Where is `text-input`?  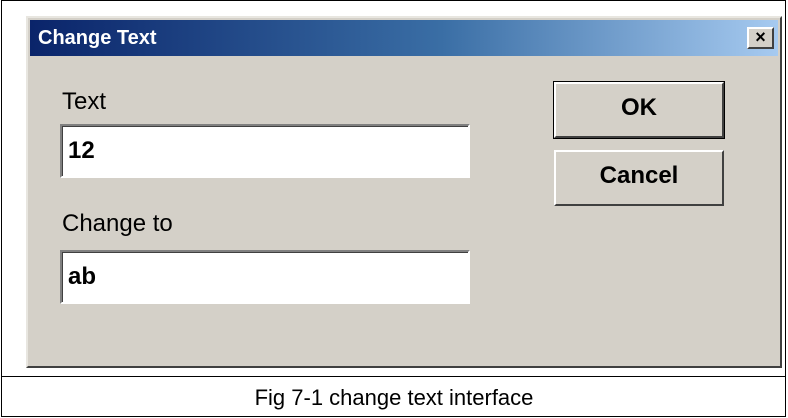
text-input is located at coordinates (265, 151).